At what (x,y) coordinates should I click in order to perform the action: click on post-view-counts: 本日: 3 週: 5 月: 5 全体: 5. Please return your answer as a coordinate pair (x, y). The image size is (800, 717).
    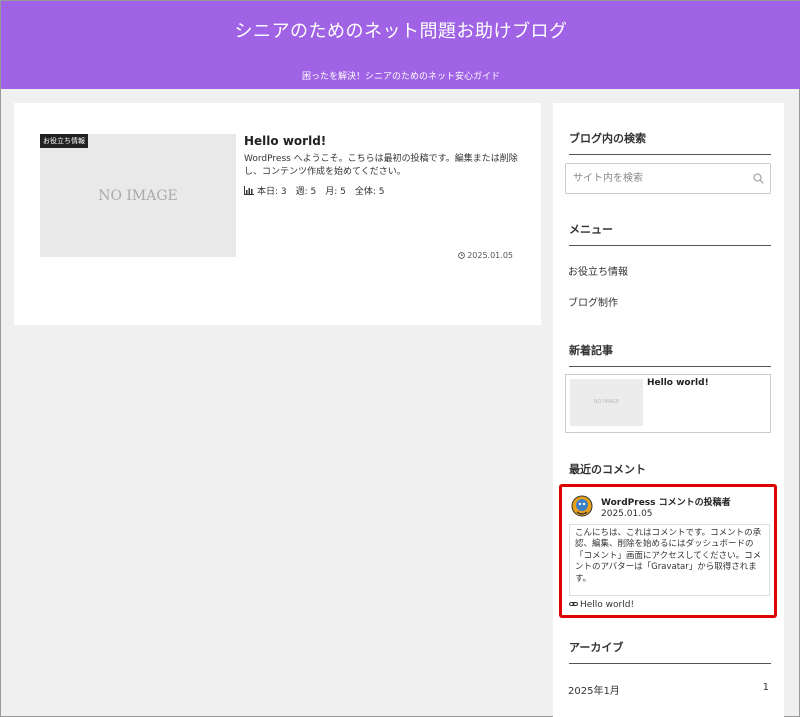
    Looking at the image, I should click on (314, 190).